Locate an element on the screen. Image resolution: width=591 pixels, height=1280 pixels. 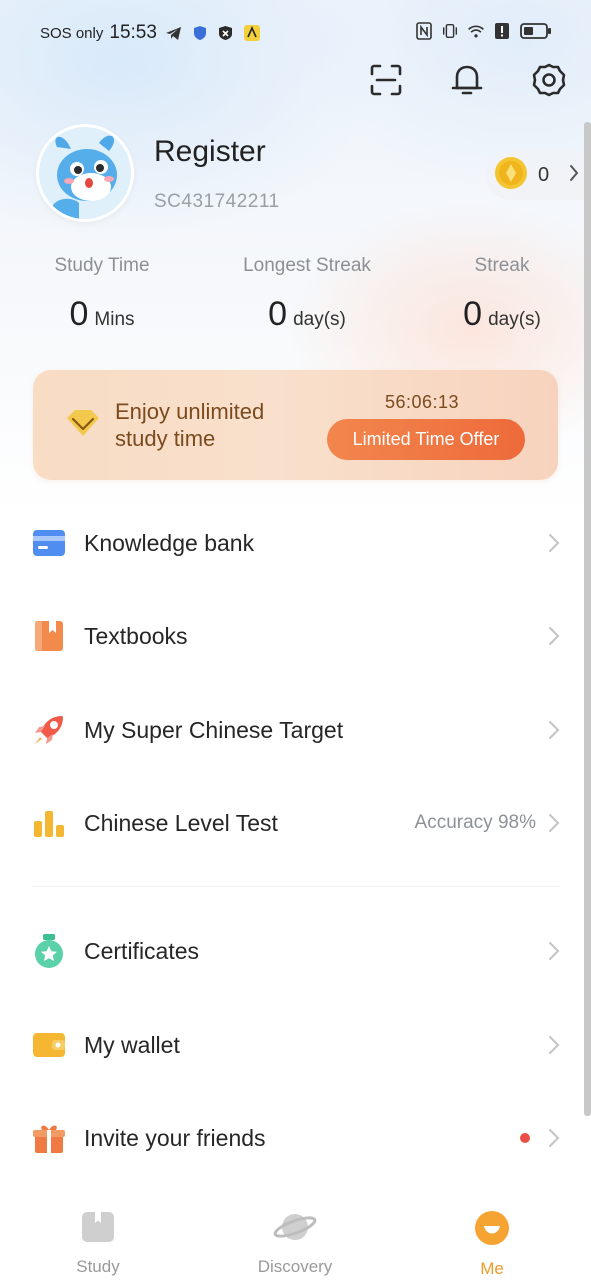
menu-label: Knowledge bank is located at coordinates (169, 542).